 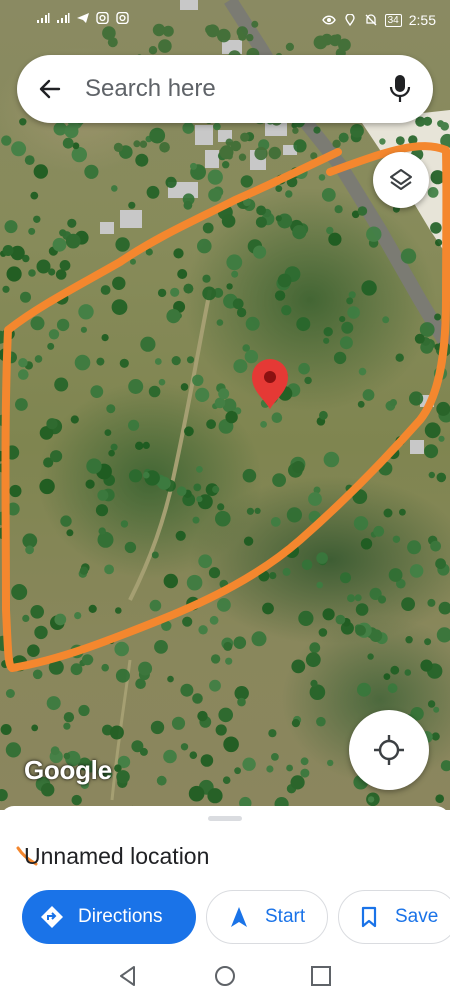 I want to click on action-buttons: Directions Start Save, so click(x=236, y=917).